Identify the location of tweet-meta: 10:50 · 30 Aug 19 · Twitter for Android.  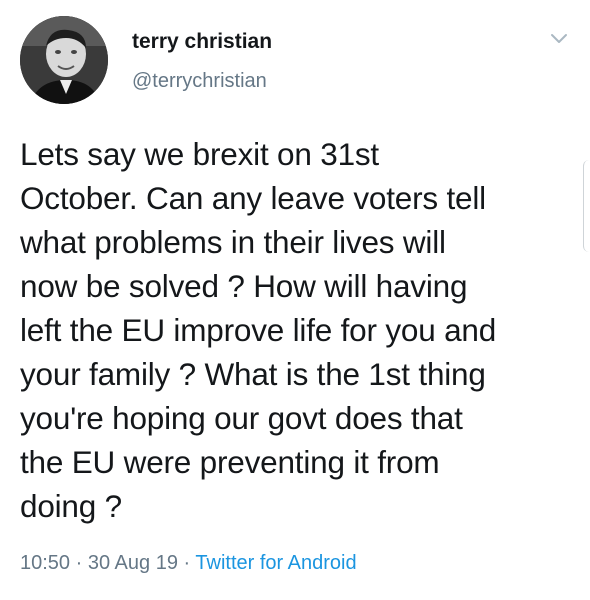
(188, 563).